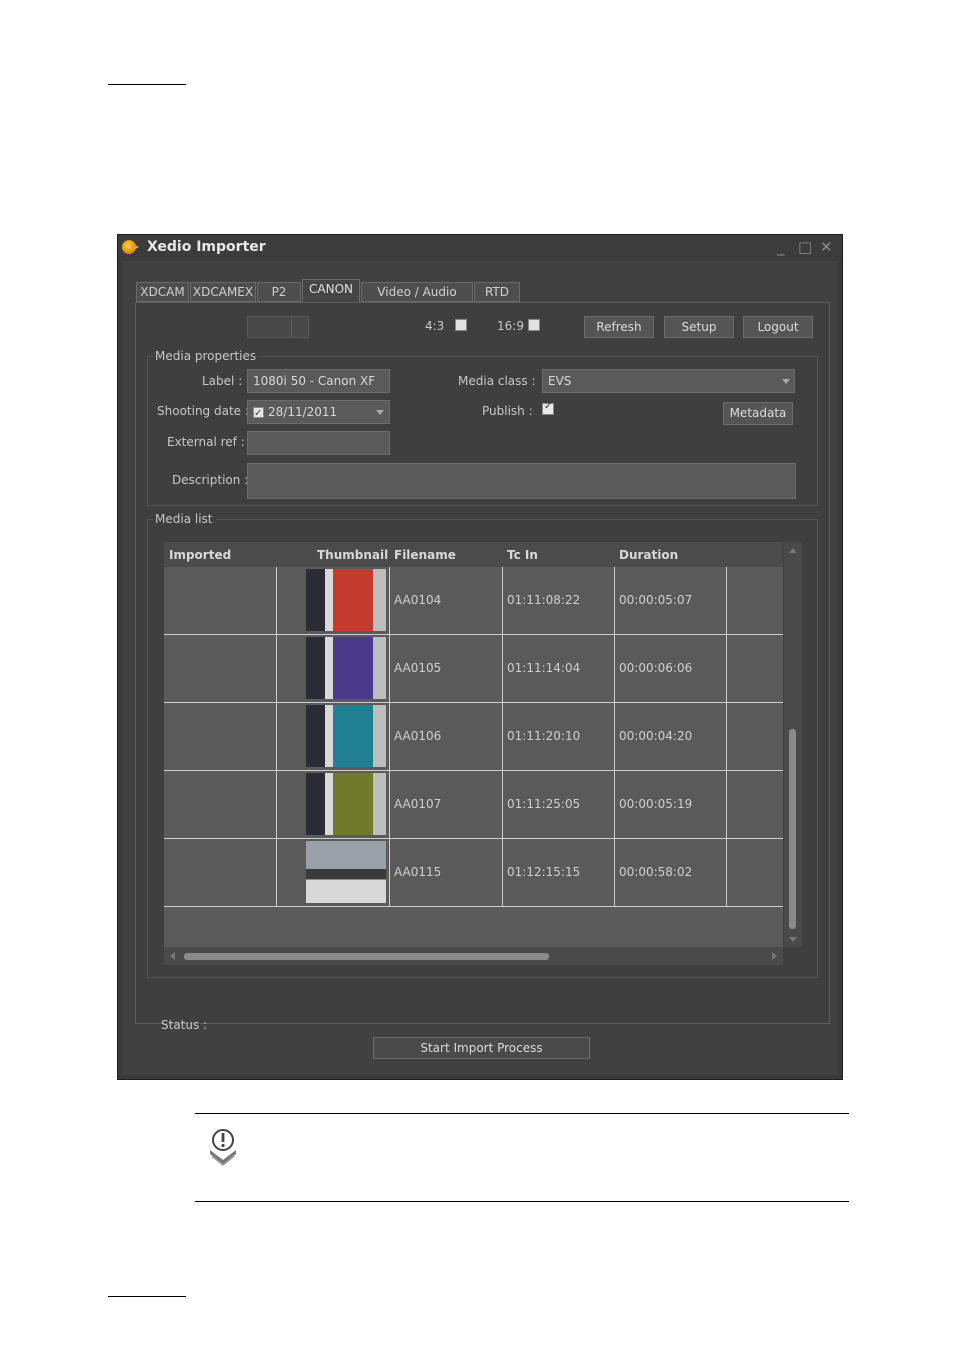  I want to click on duration-cell: 00:00:05:19, so click(671, 804).